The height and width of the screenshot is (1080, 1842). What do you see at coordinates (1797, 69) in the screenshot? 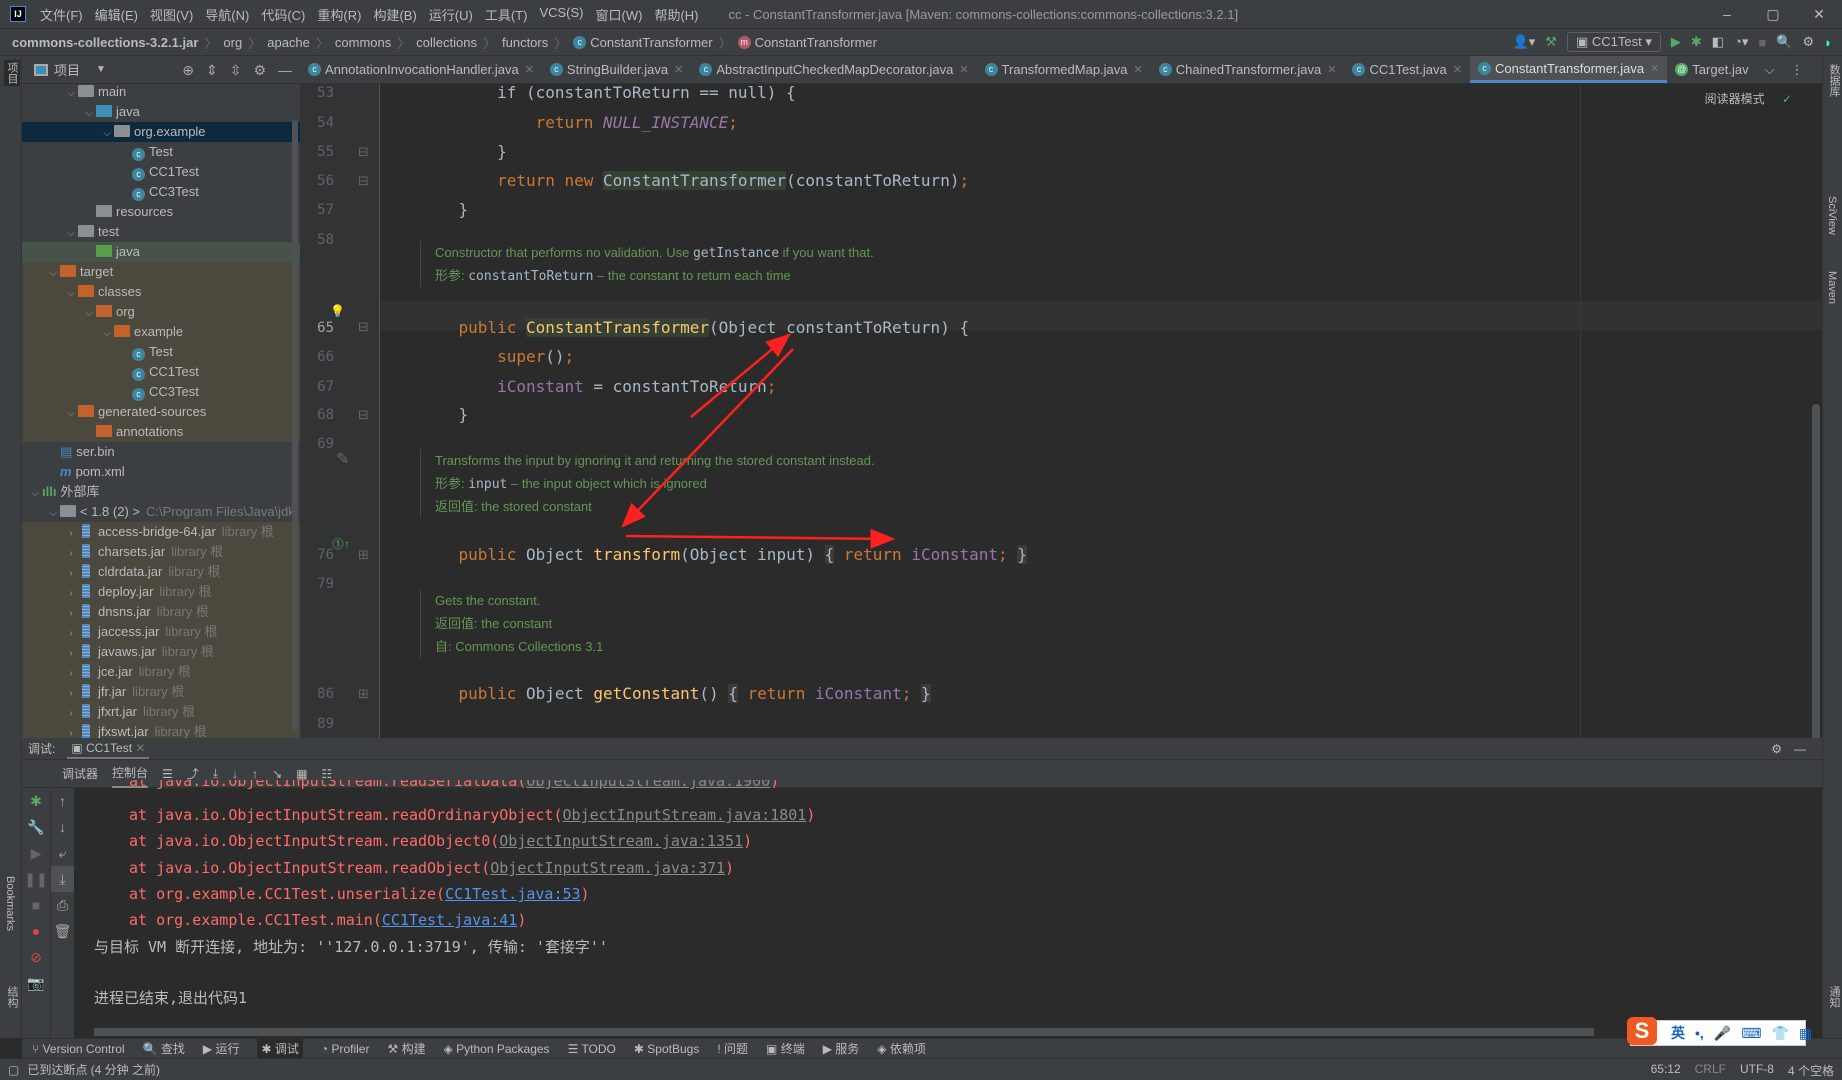
I see `more-actions-icon: ⋮` at bounding box center [1797, 69].